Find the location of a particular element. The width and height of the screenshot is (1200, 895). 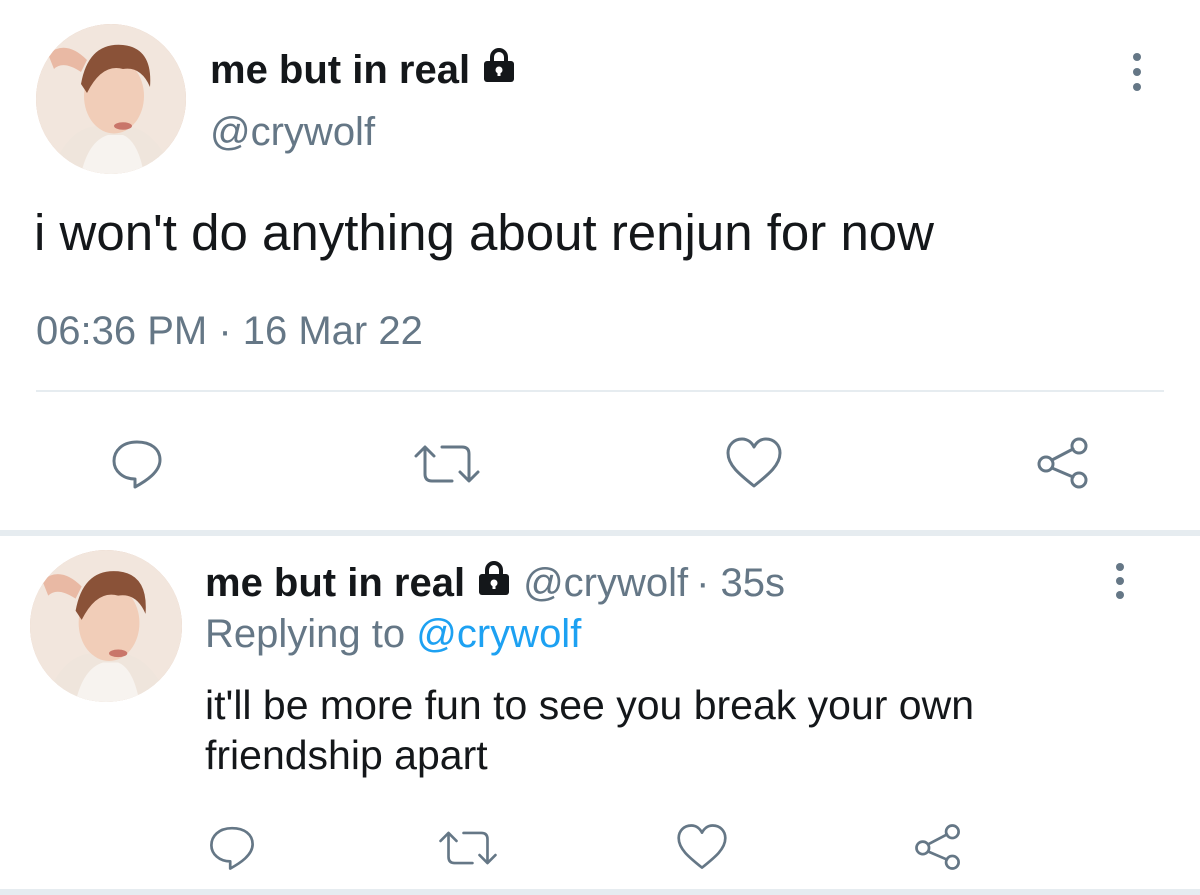

reply-handle: @crywolf is located at coordinates (605, 583).